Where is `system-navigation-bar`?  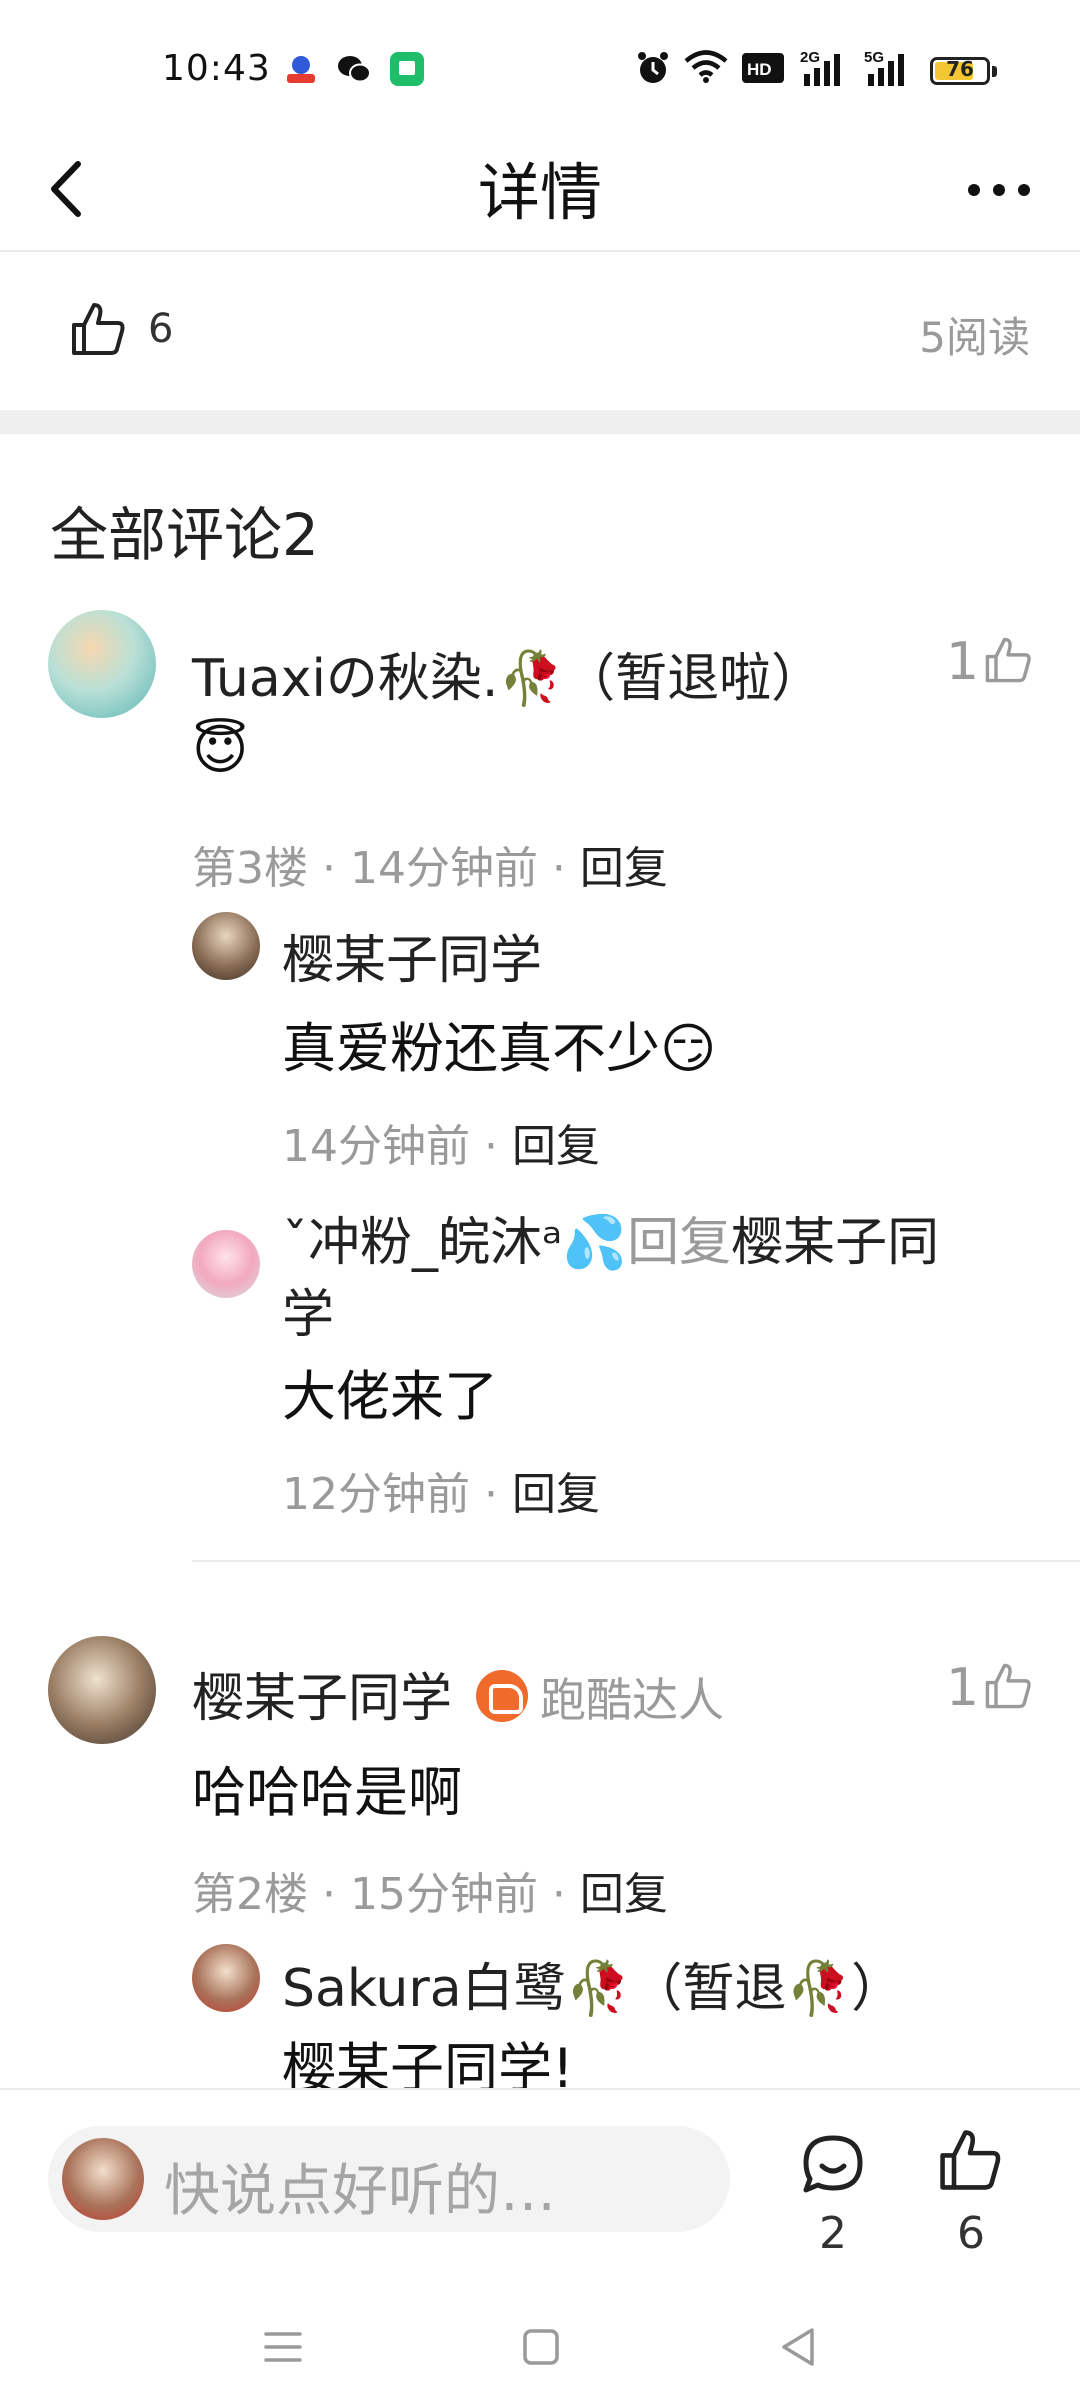 system-navigation-bar is located at coordinates (540, 2344).